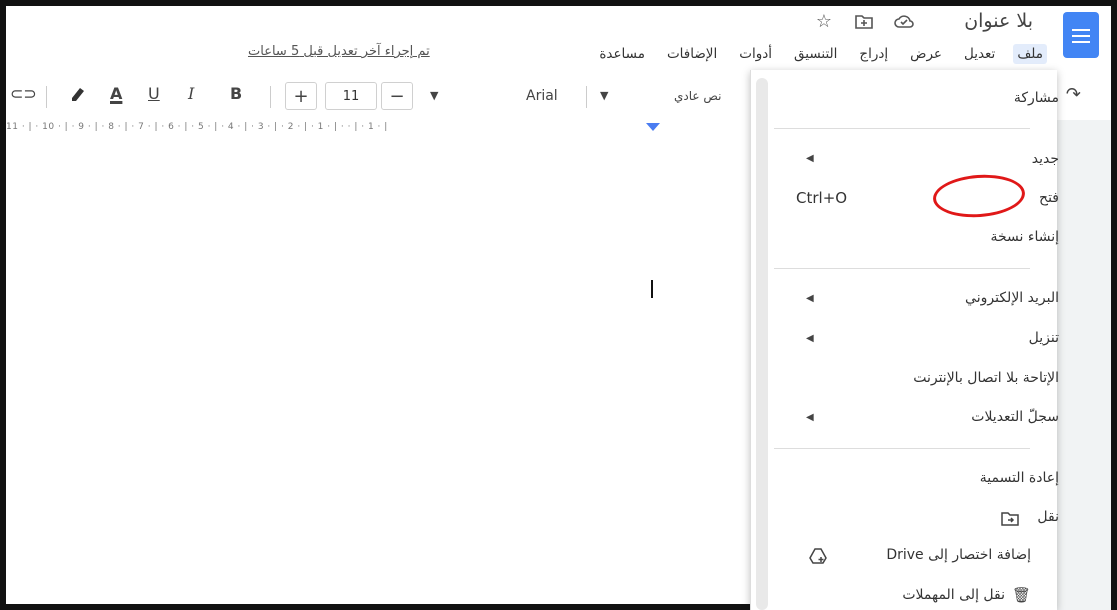 This screenshot has height=610, width=1117. What do you see at coordinates (953, 595) in the screenshot?
I see `menu-item-trash: نقل إلى المهملات` at bounding box center [953, 595].